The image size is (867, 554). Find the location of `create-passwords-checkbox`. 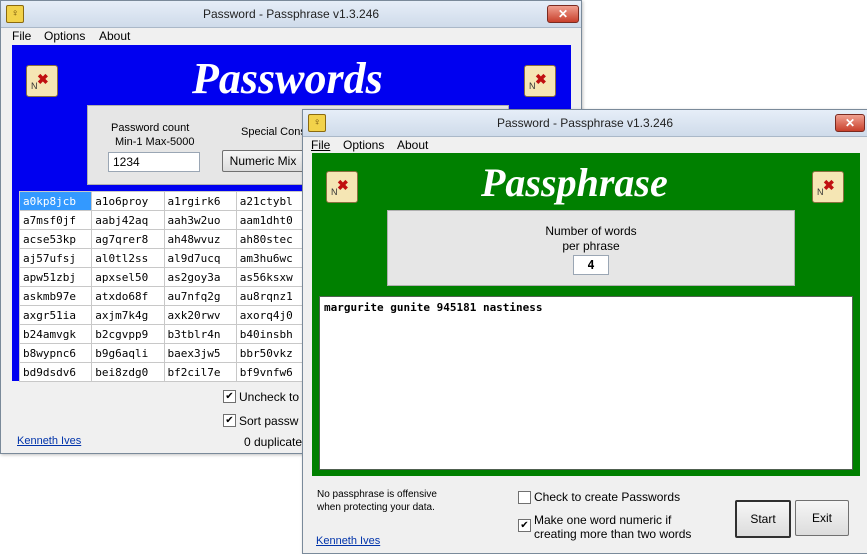

create-passwords-checkbox is located at coordinates (524, 497).